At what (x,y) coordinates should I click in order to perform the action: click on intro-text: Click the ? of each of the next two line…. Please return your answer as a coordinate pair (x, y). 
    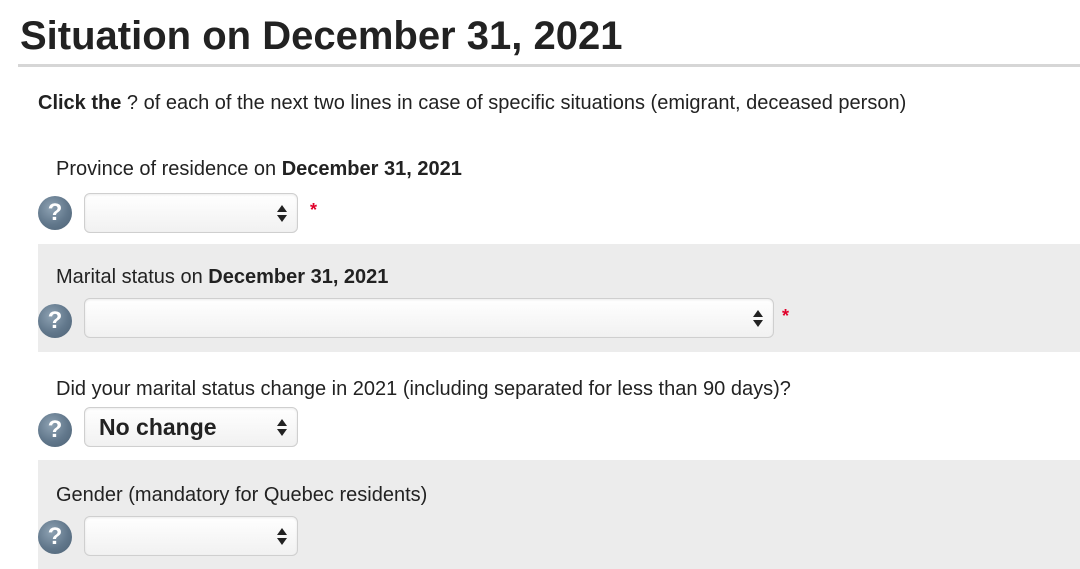
    Looking at the image, I should click on (472, 103).